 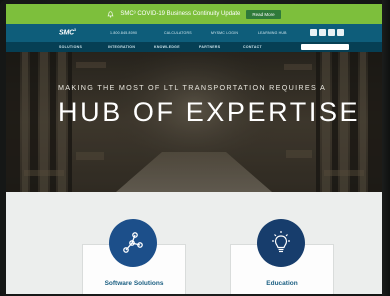 What do you see at coordinates (133, 243) in the screenshot?
I see `network-nodes-icon` at bounding box center [133, 243].